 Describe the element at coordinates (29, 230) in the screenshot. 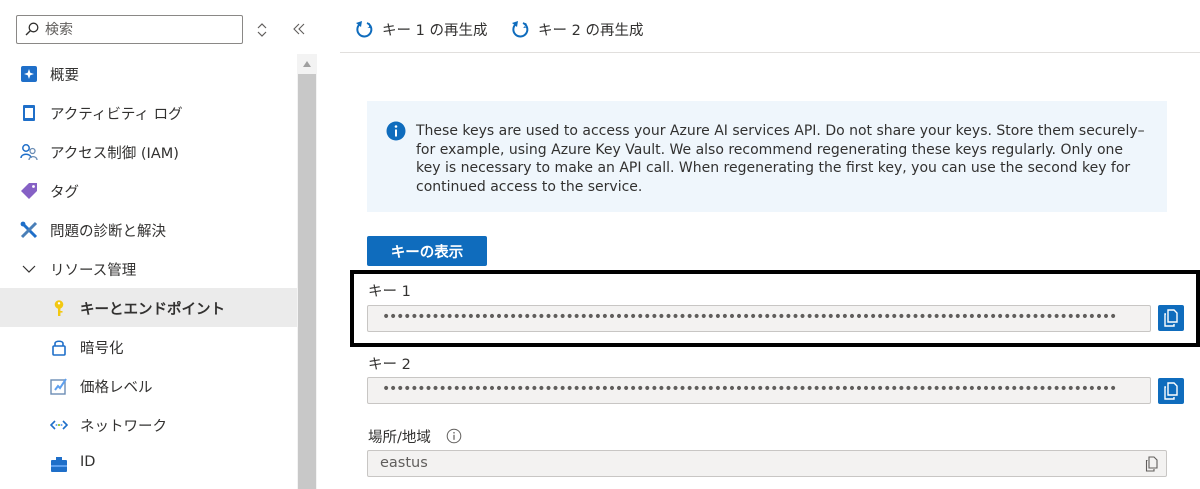

I see `diagnose-icon` at that location.